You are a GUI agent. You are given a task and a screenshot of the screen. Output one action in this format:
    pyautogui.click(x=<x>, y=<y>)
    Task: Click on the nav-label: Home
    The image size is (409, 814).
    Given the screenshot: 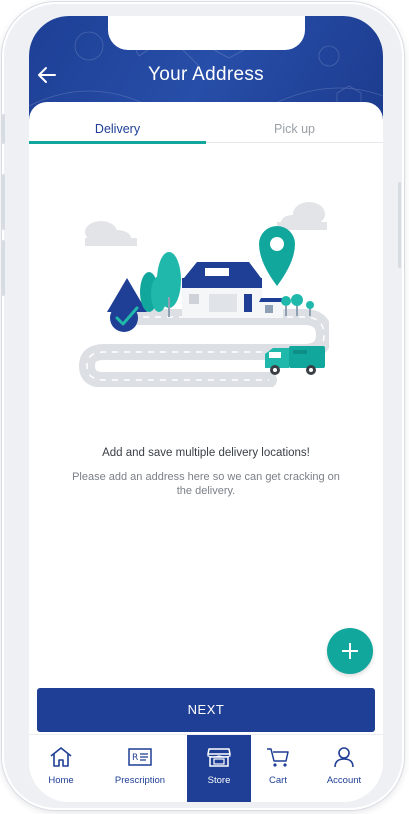 What is the action you would take?
    pyautogui.click(x=61, y=780)
    